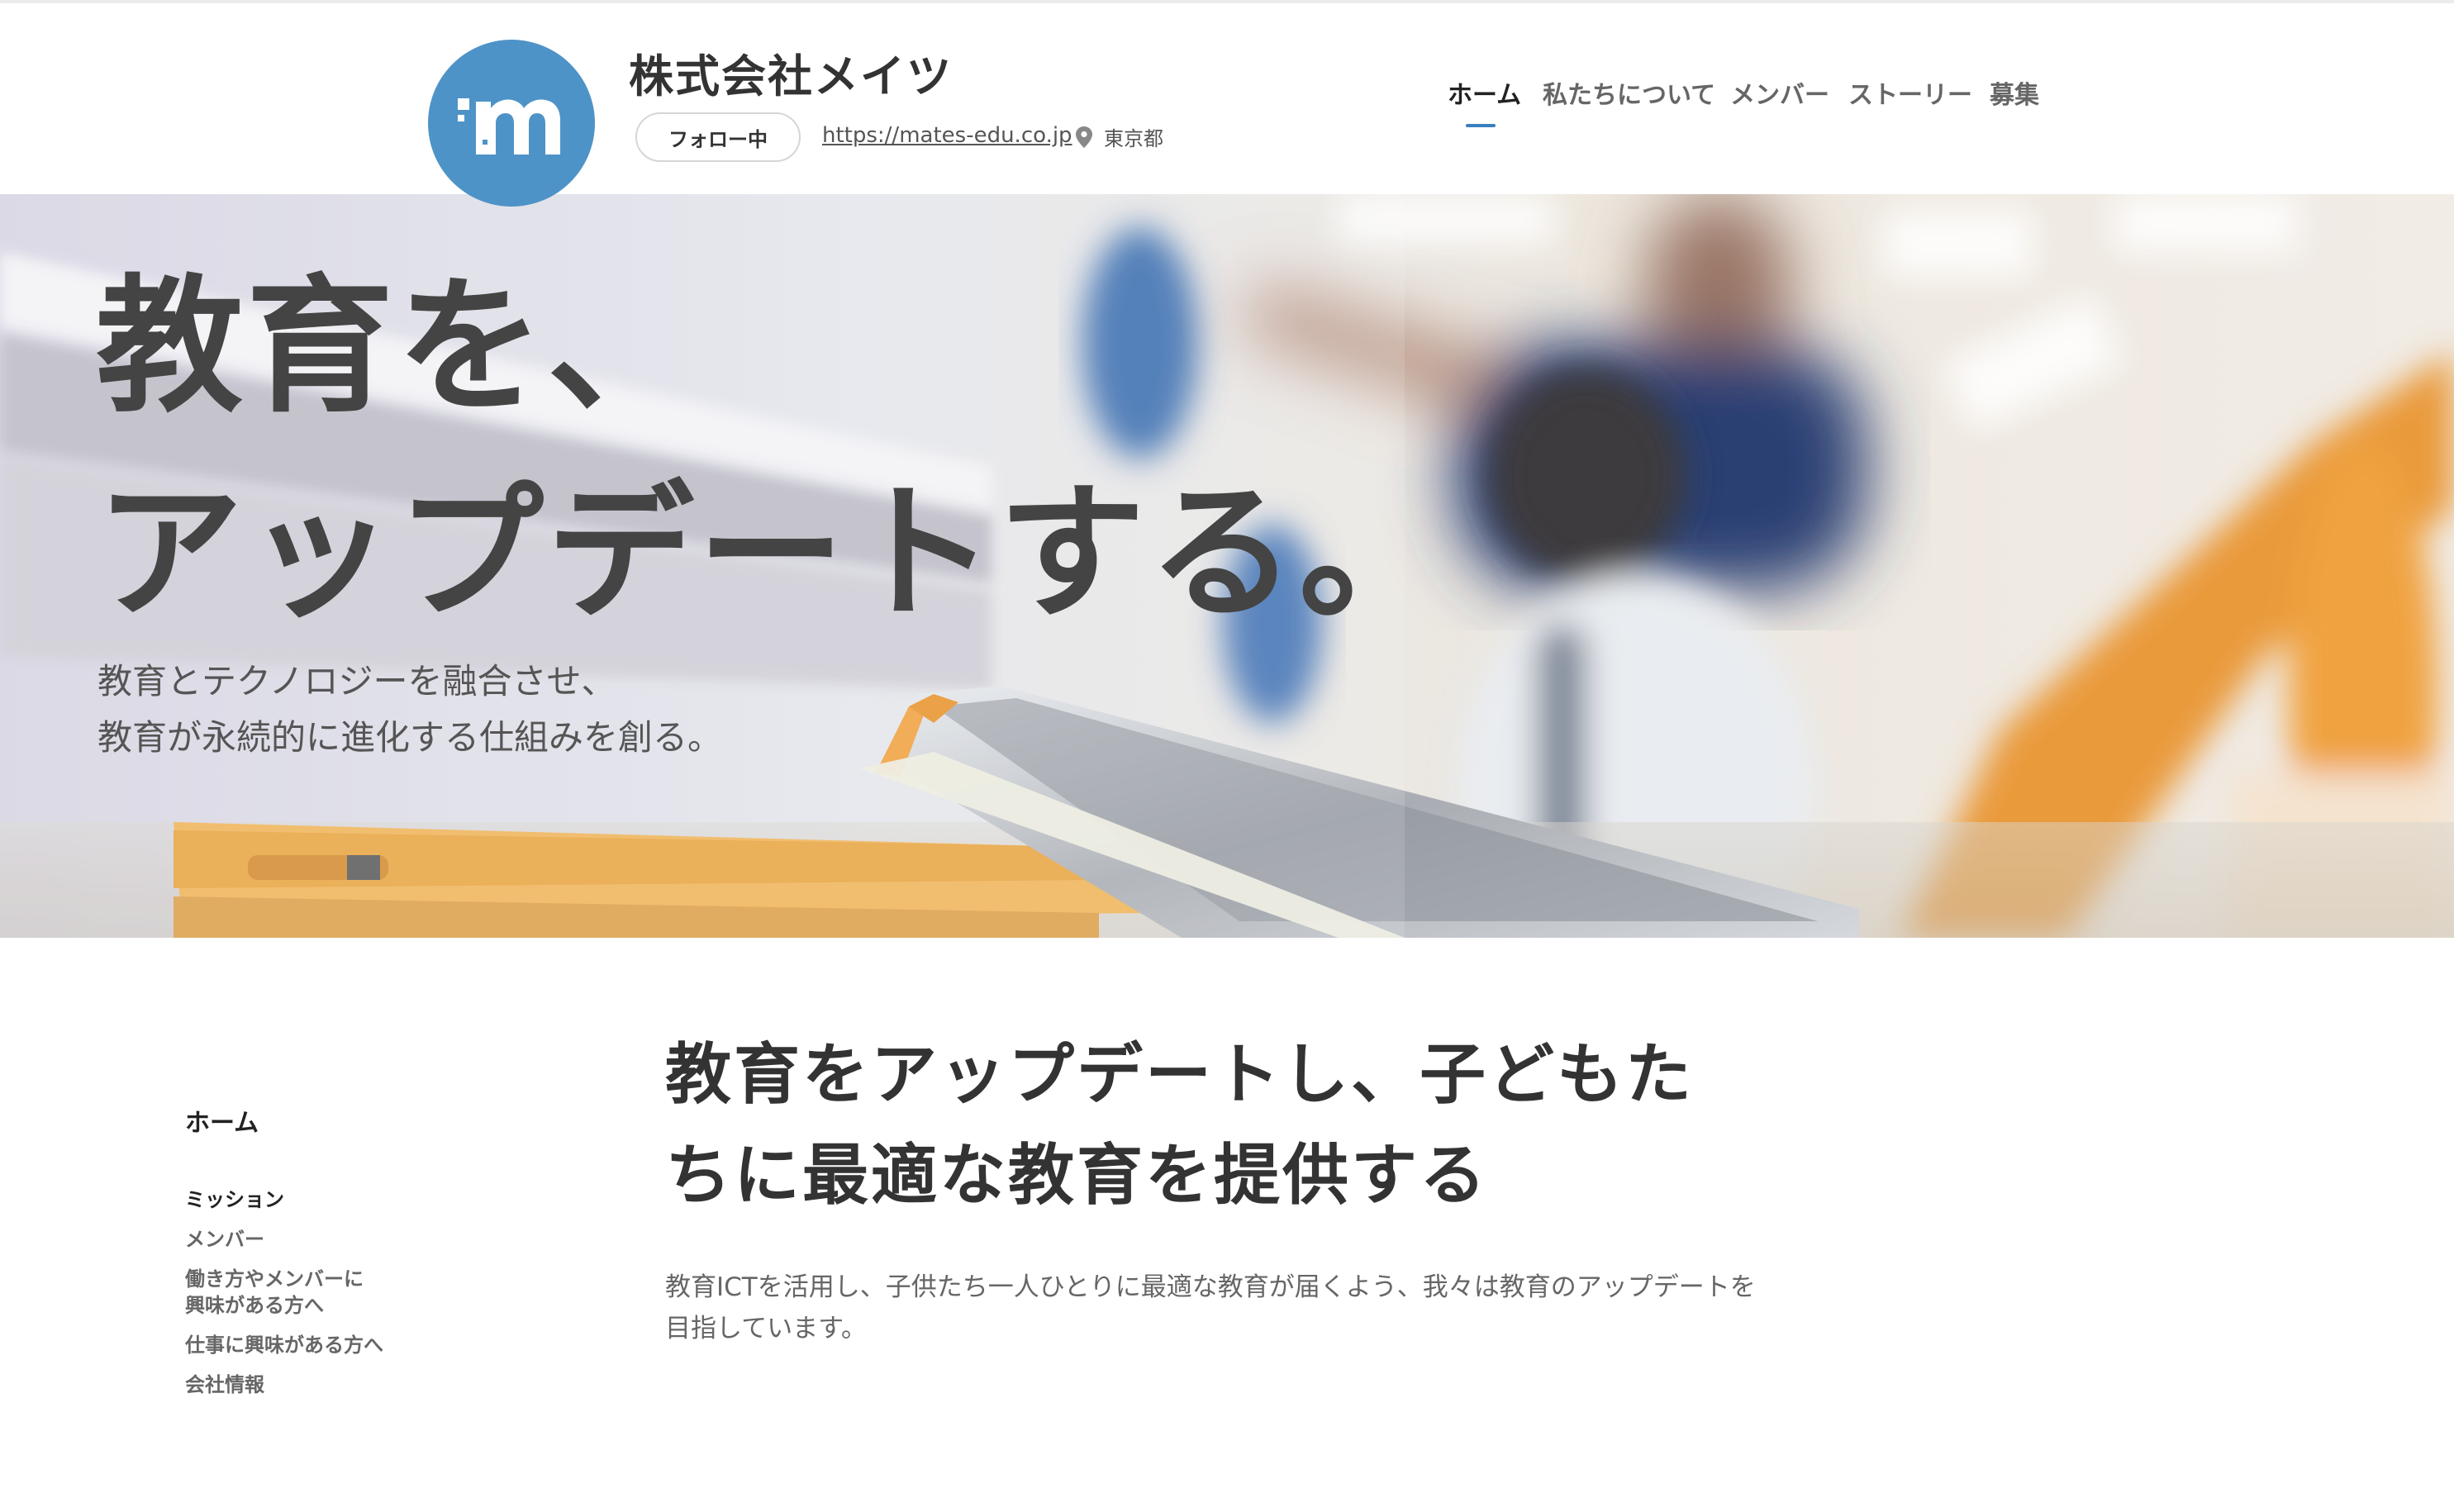 The height and width of the screenshot is (1512, 2454). Describe the element at coordinates (317, 1120) in the screenshot. I see `side-nav-home: ホーム` at that location.